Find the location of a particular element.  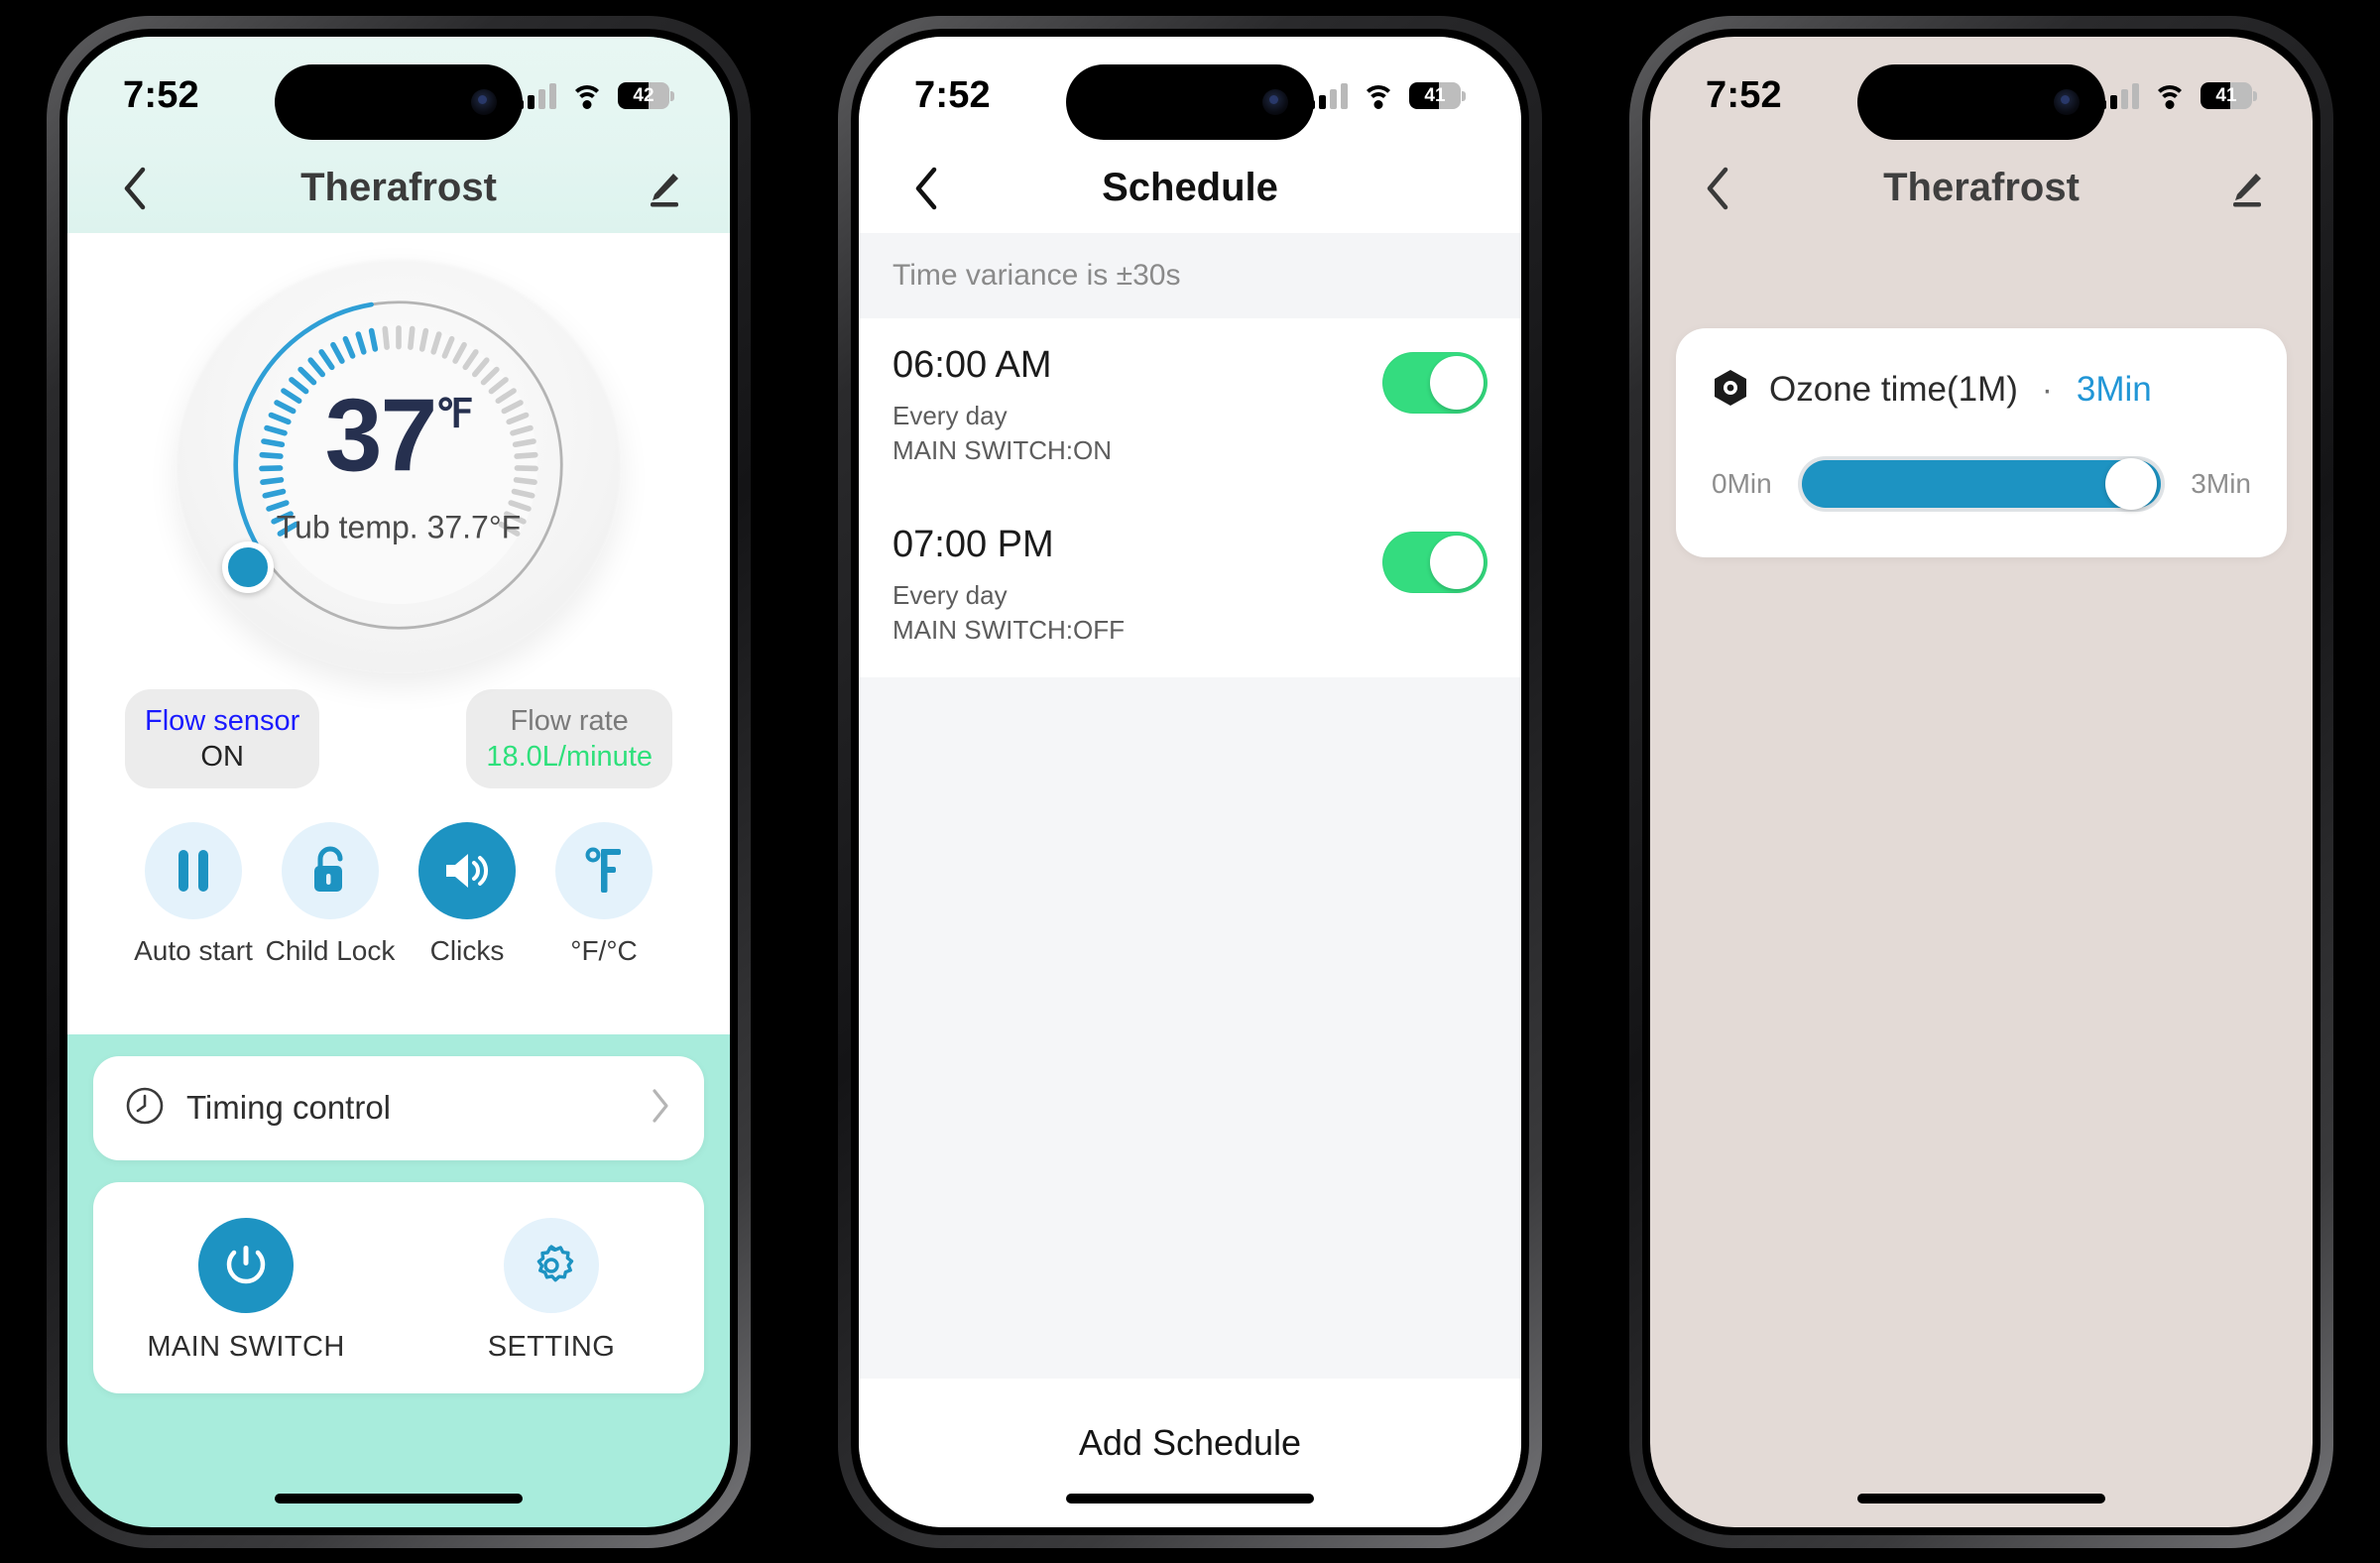

setting-label: SETTING is located at coordinates (551, 1346).